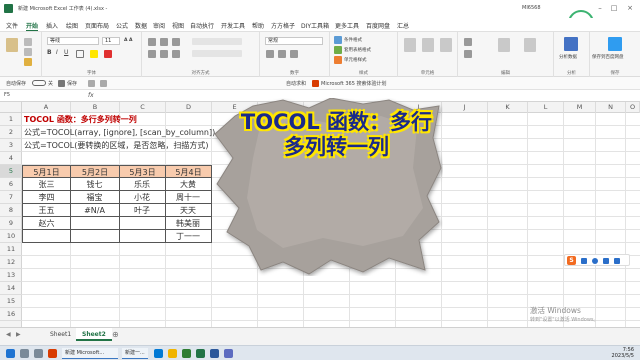 The height and width of the screenshot is (360, 640). Describe the element at coordinates (94, 54) in the screenshot. I see `fill-color-icon` at that location.